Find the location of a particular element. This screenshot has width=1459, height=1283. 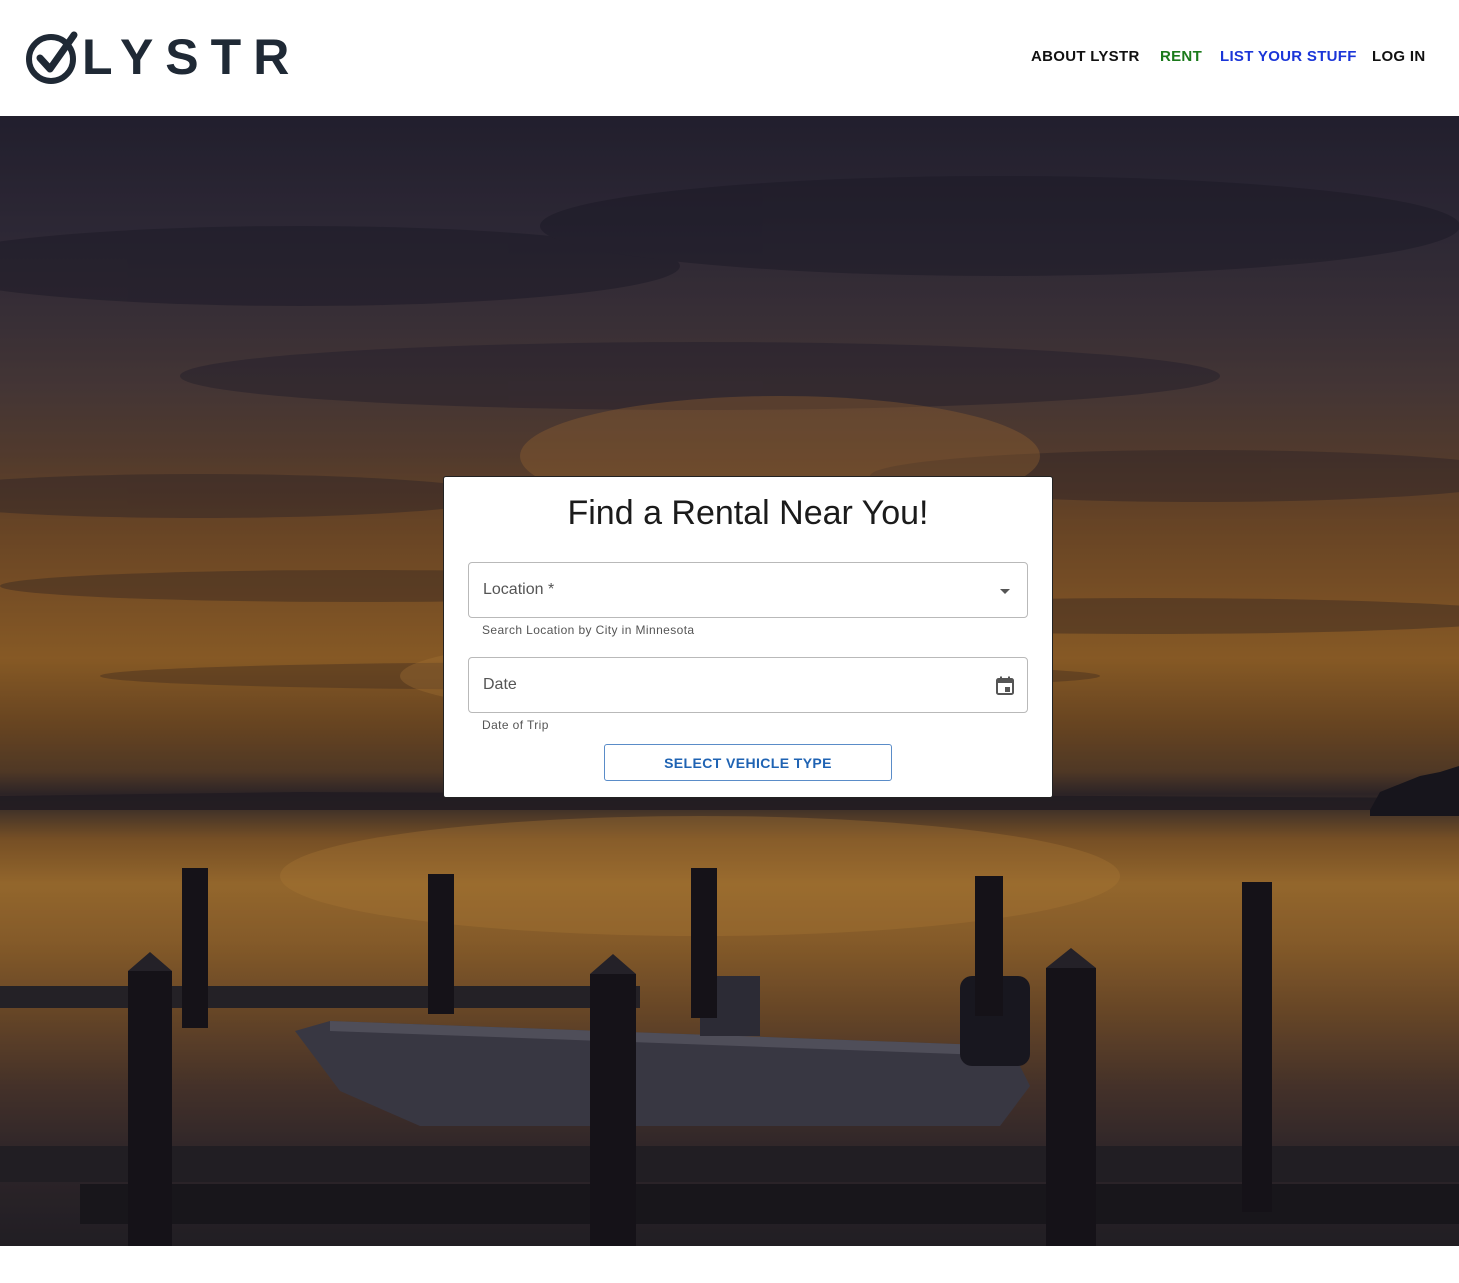

date-helper-text: Date of Trip is located at coordinates (515, 725).